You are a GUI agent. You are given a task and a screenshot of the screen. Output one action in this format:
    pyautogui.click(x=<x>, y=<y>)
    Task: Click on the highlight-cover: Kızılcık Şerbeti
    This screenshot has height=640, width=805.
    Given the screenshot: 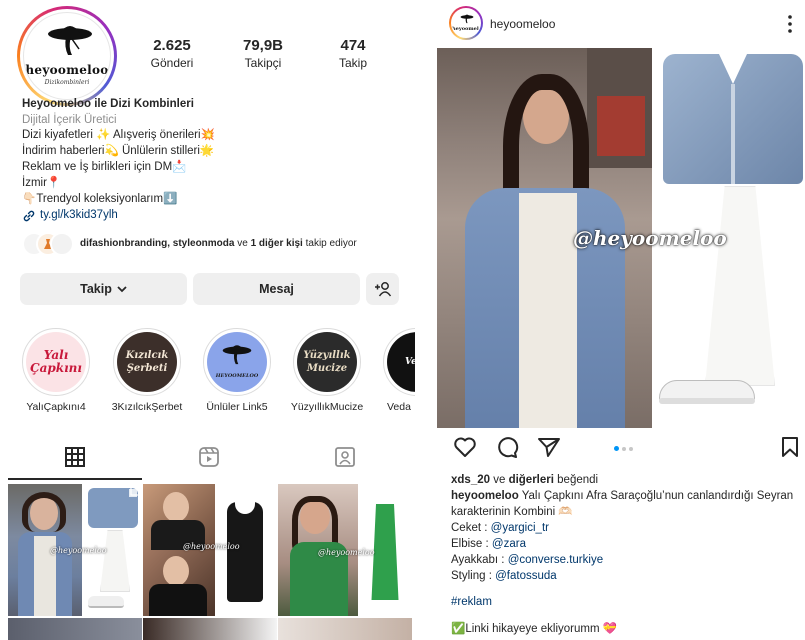 What is the action you would take?
    pyautogui.click(x=147, y=362)
    